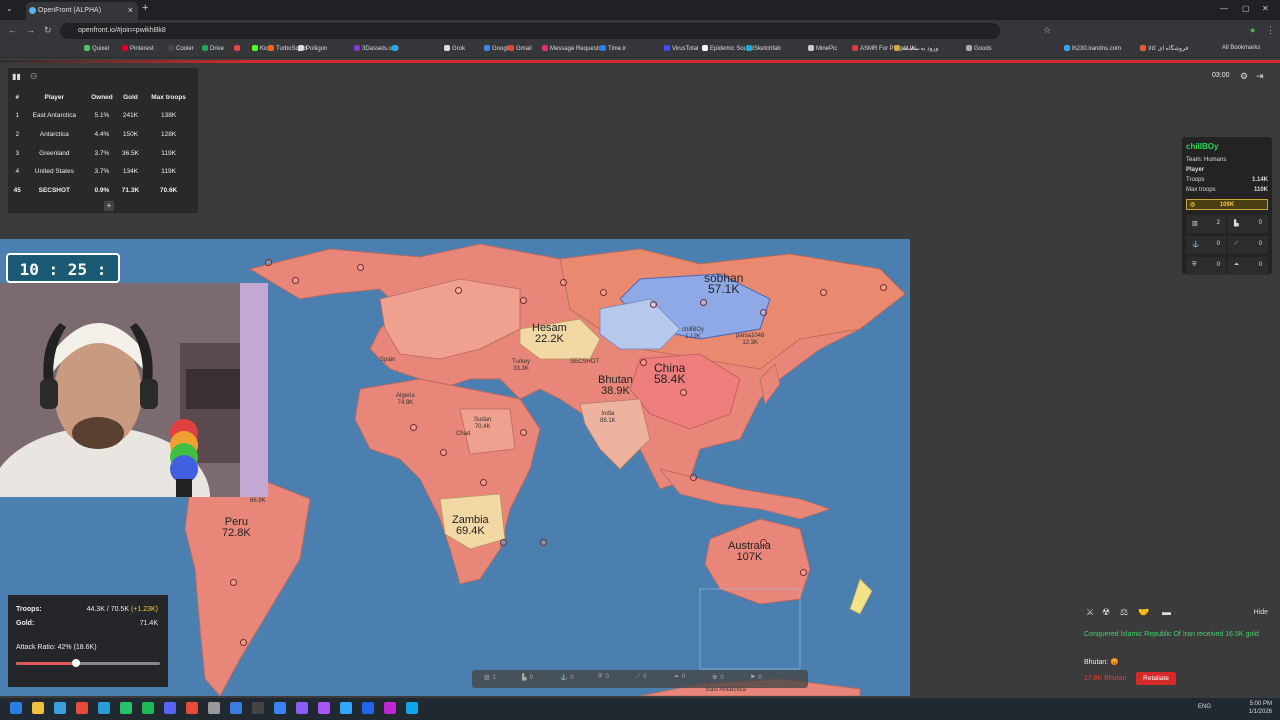 This screenshot has height=720, width=1280. I want to click on url-field: openfront.io/#join=pwikhBk8, so click(530, 31).